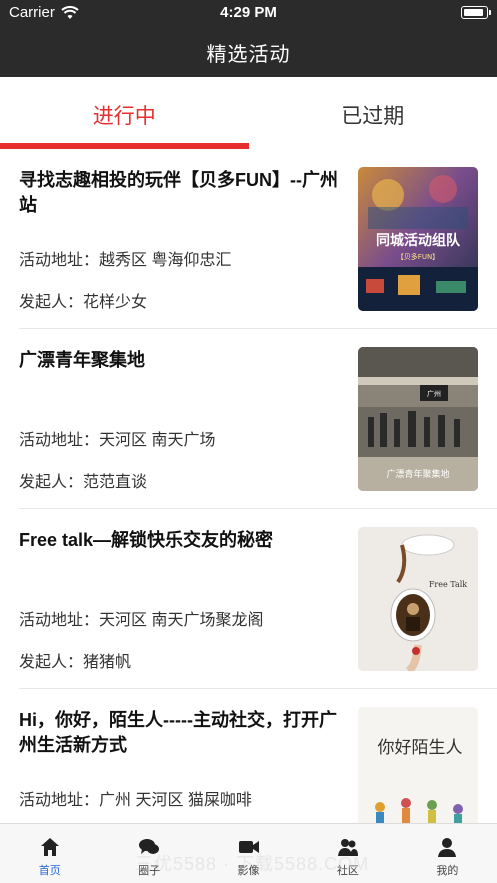  I want to click on tabbar-circle: 圈子, so click(148, 853).